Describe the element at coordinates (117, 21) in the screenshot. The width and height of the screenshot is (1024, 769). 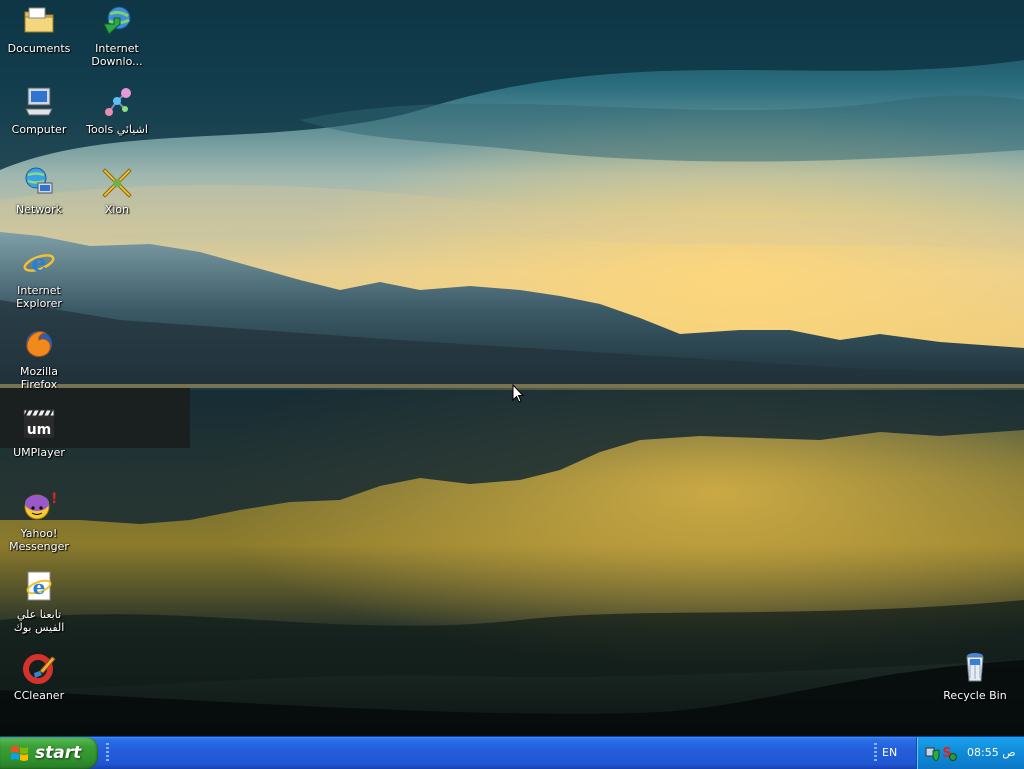
I see `download-globe-icon` at that location.